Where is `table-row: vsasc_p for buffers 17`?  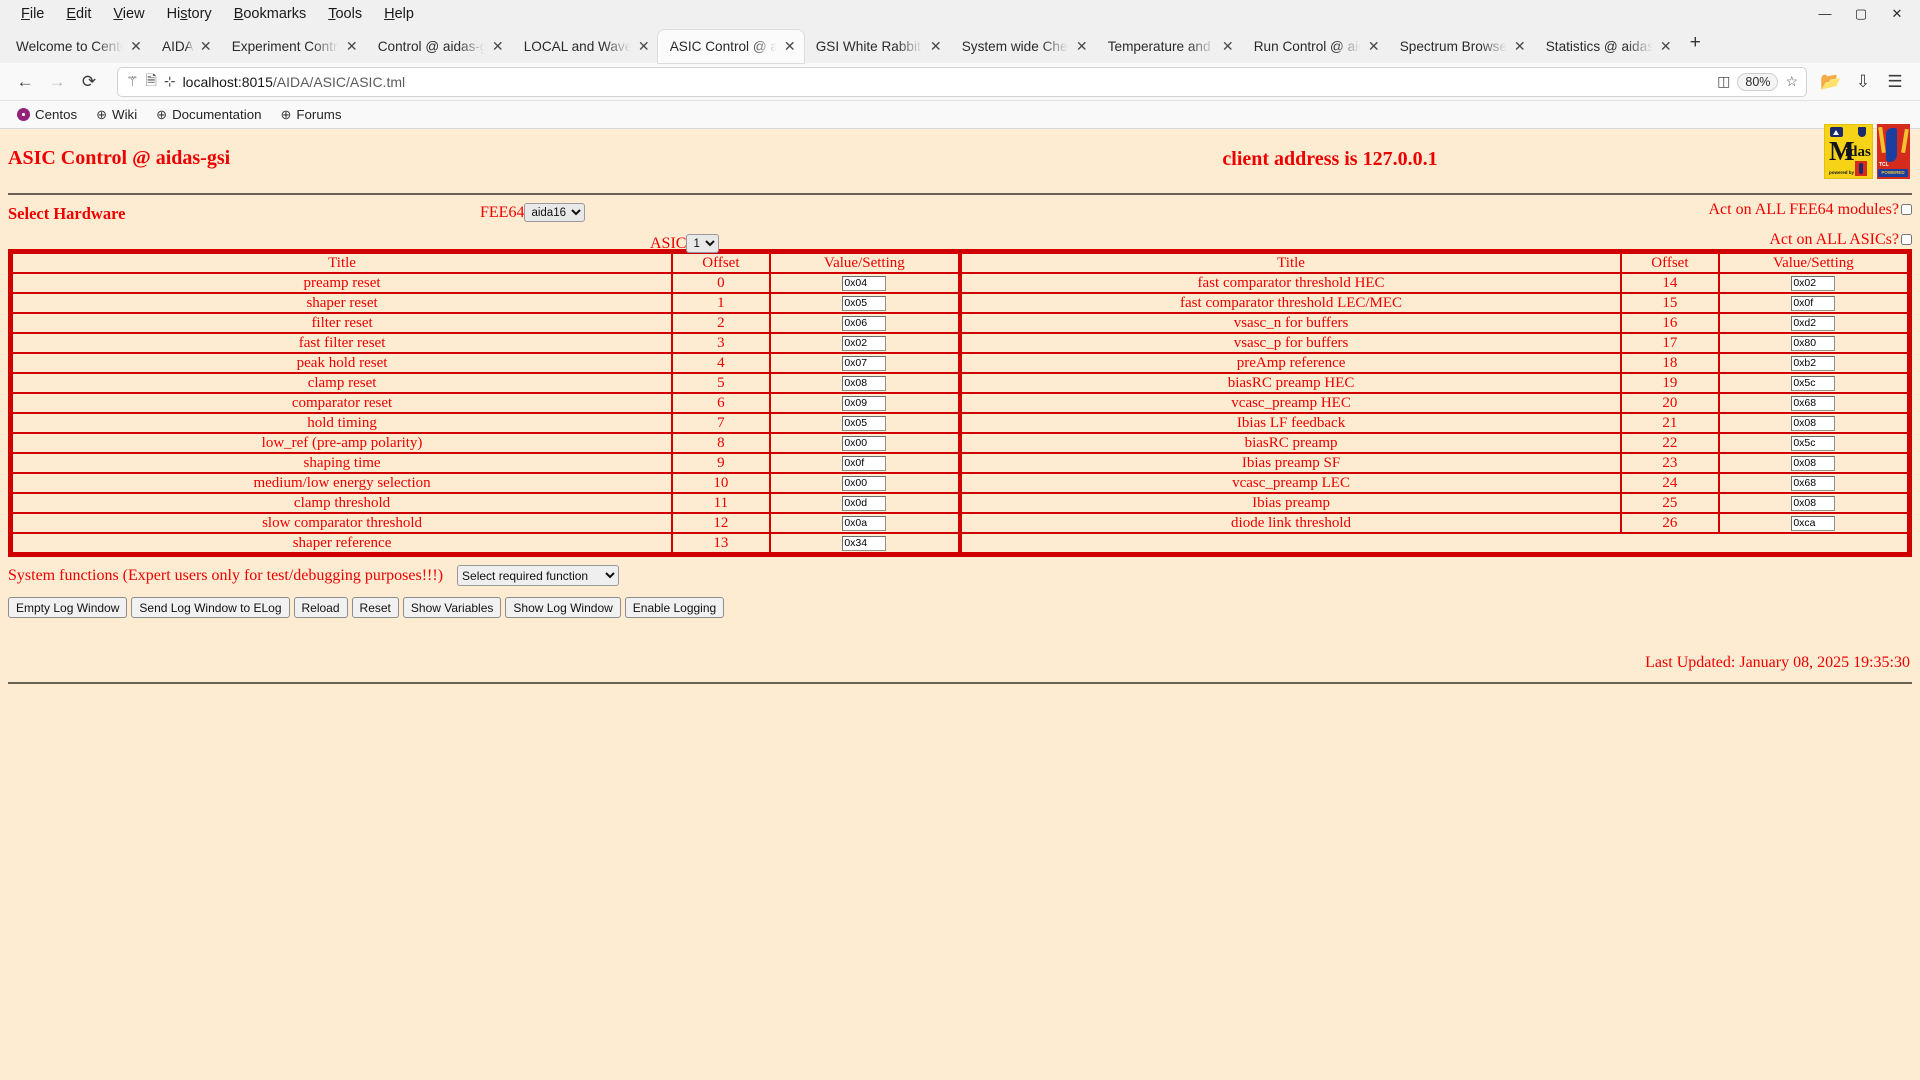
table-row: vsasc_p for buffers 17 is located at coordinates (1434, 343).